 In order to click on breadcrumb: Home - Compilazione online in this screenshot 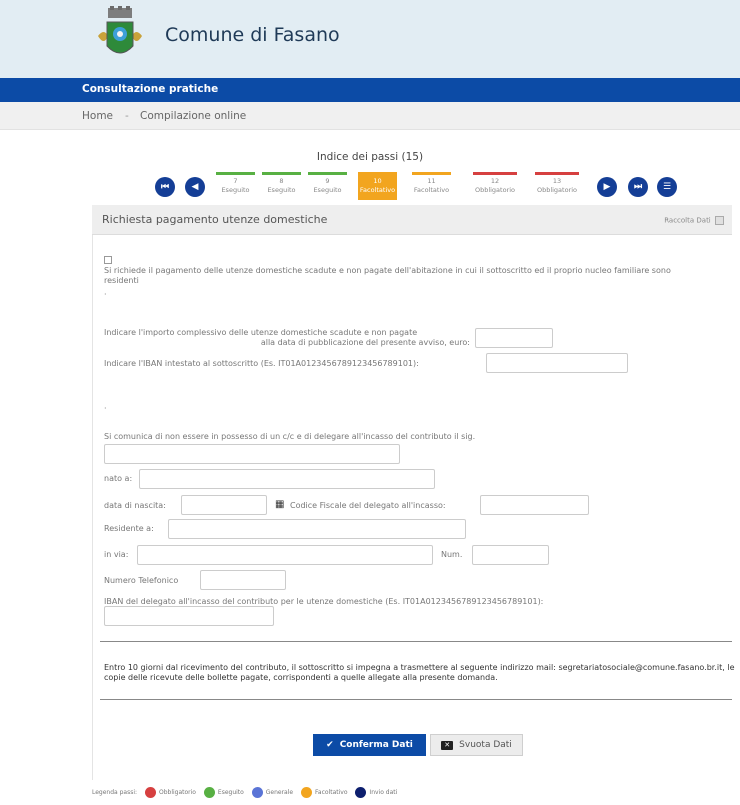, I will do `click(370, 116)`.